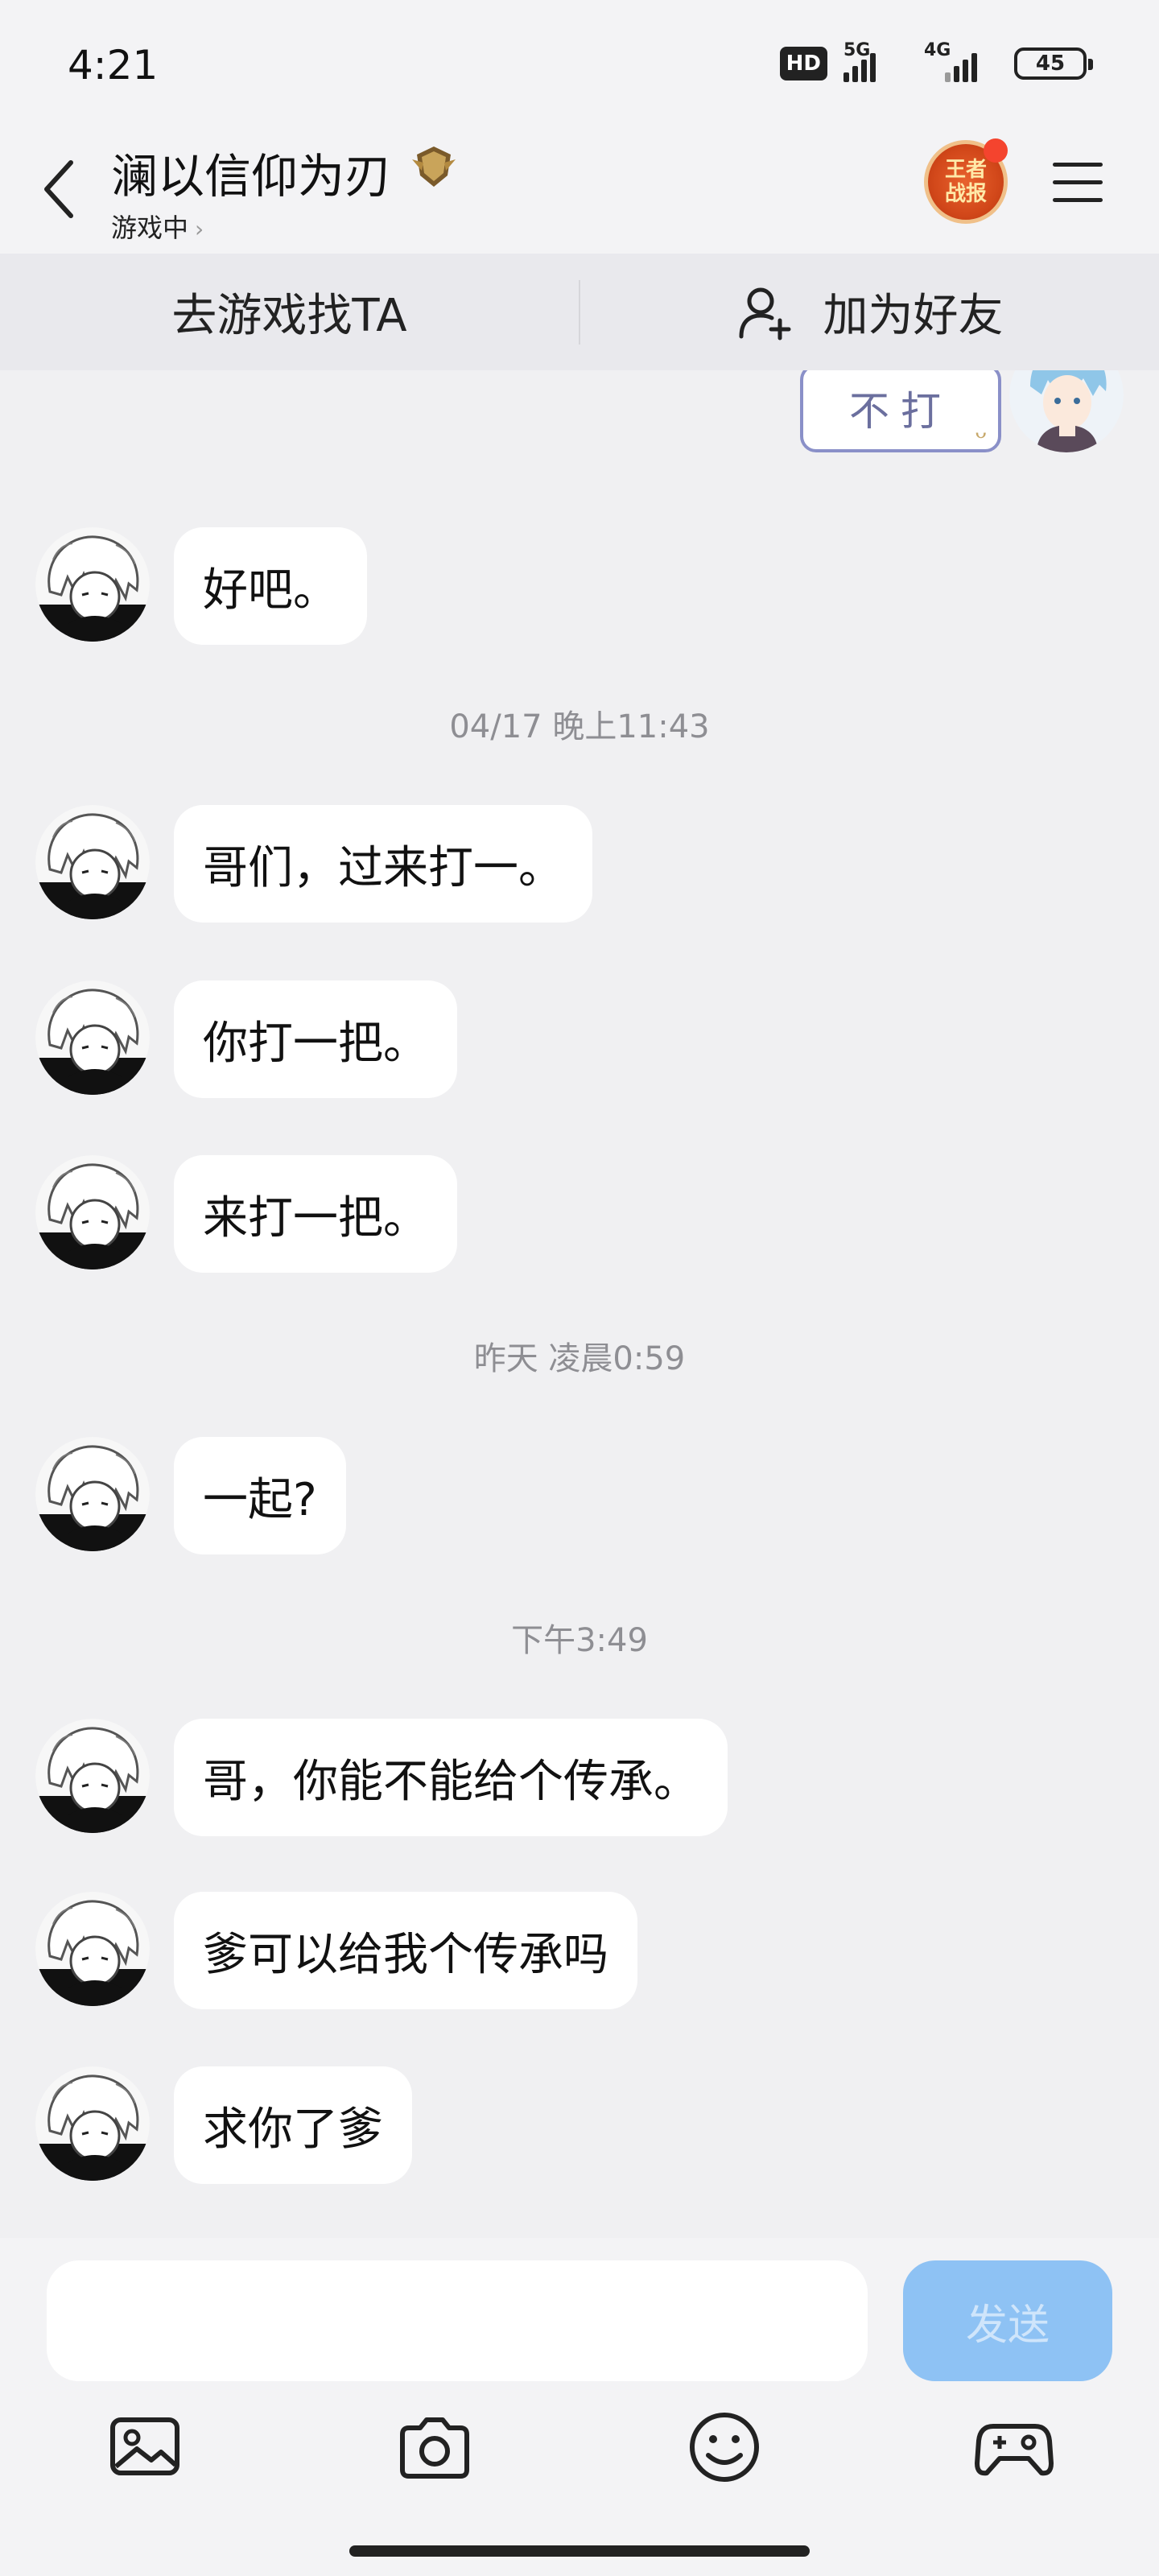  I want to click on message-input, so click(457, 2320).